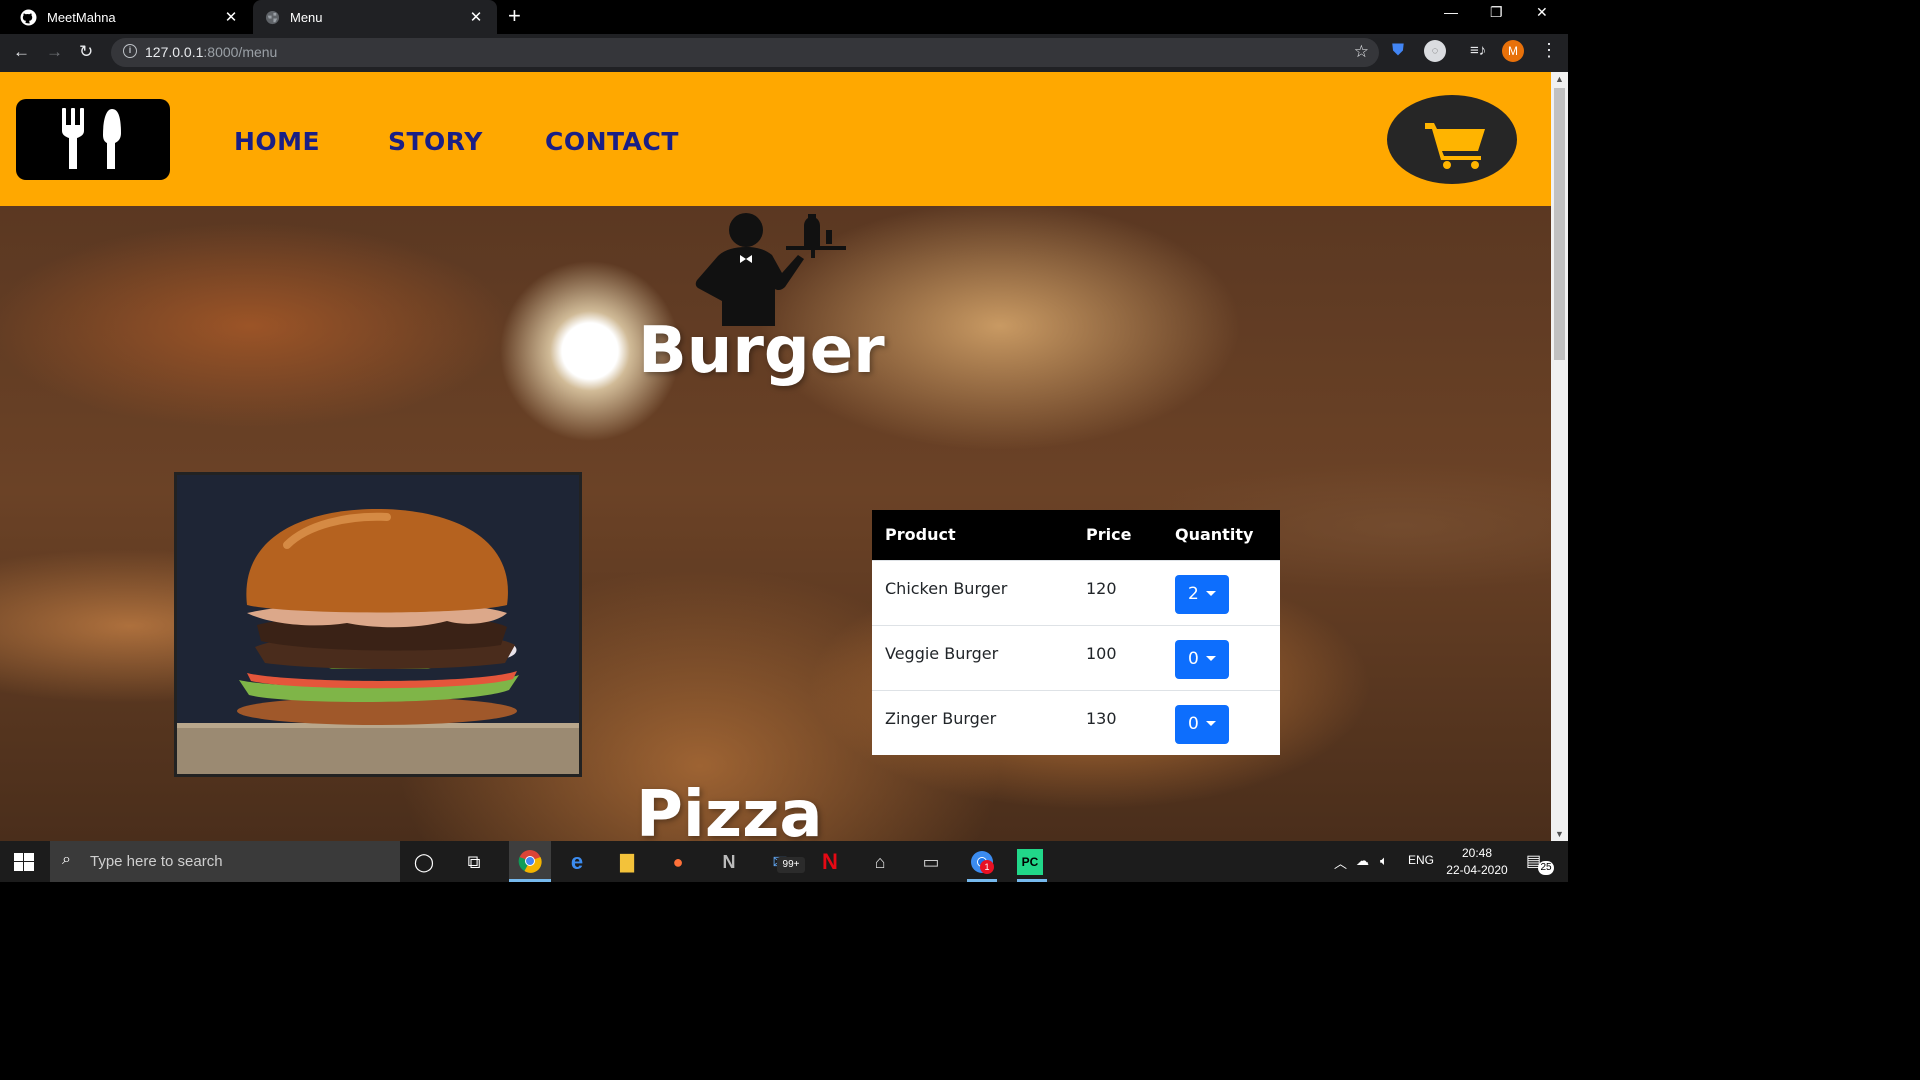 This screenshot has width=1920, height=1080. I want to click on cart-icon, so click(1455, 146).